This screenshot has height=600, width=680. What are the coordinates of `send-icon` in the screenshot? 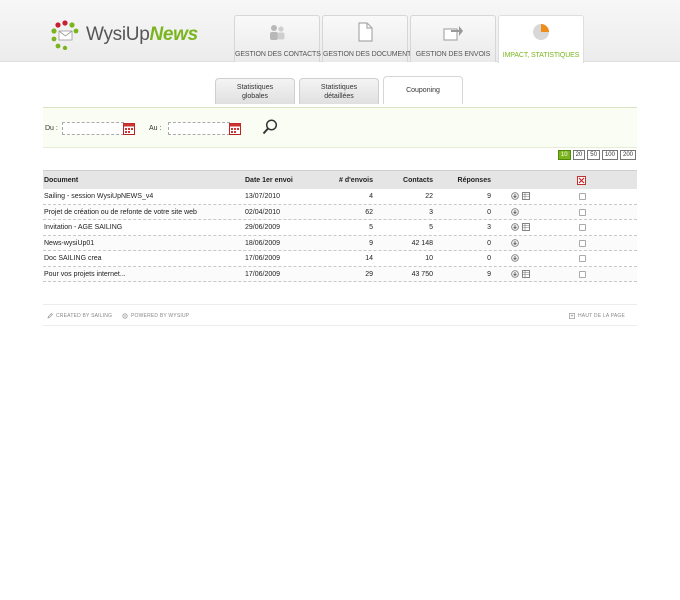 It's located at (453, 33).